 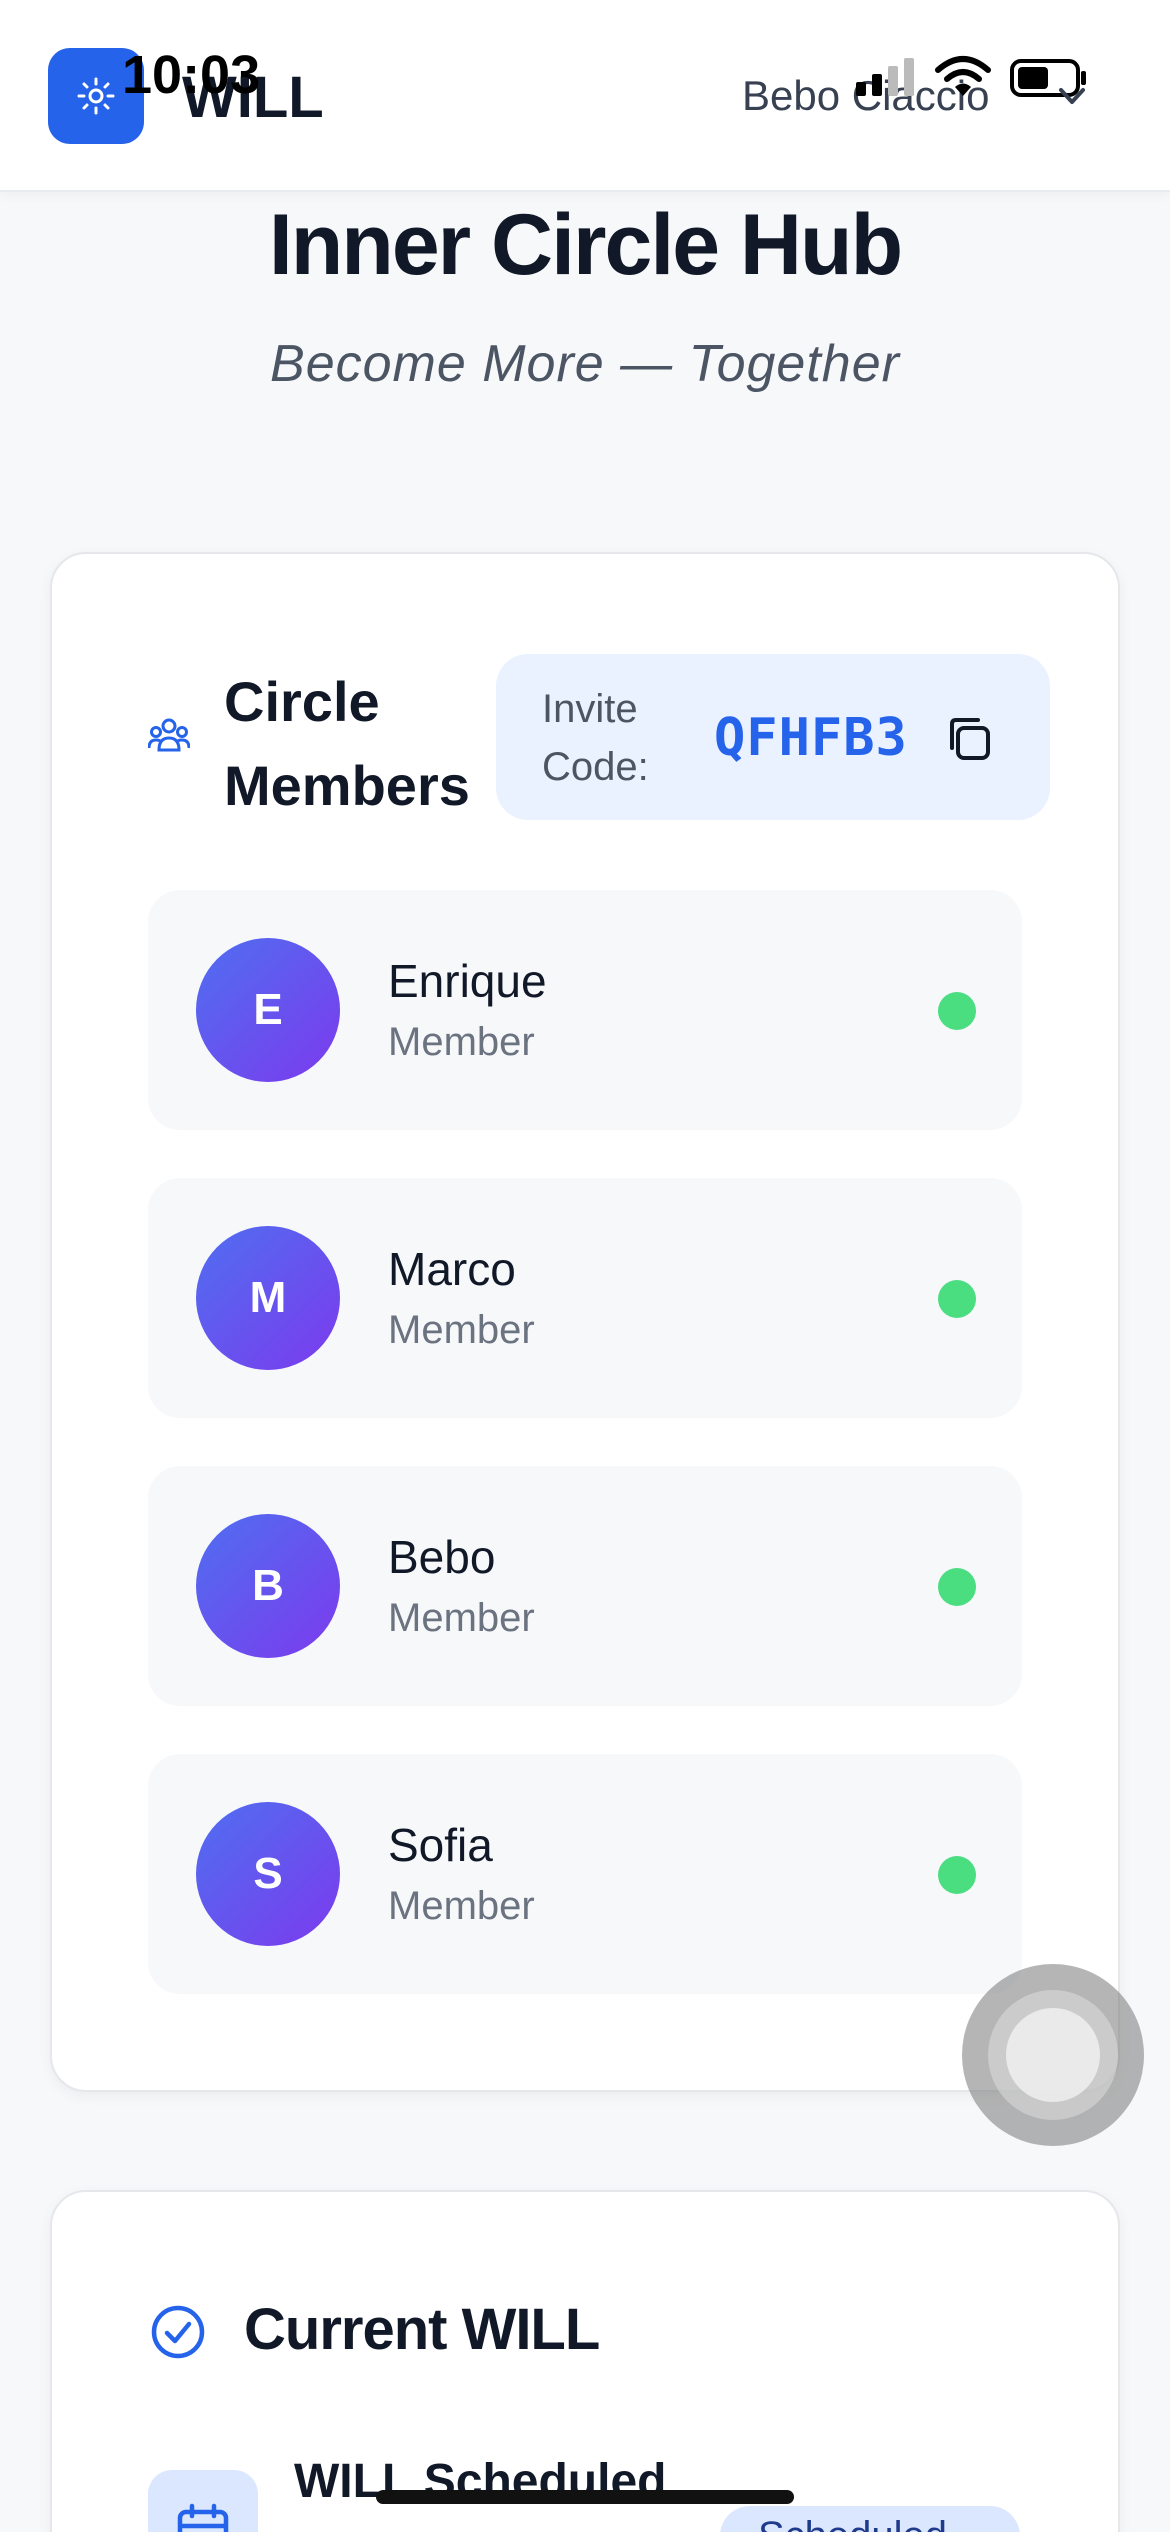 I want to click on avatar: S, so click(x=268, y=1874).